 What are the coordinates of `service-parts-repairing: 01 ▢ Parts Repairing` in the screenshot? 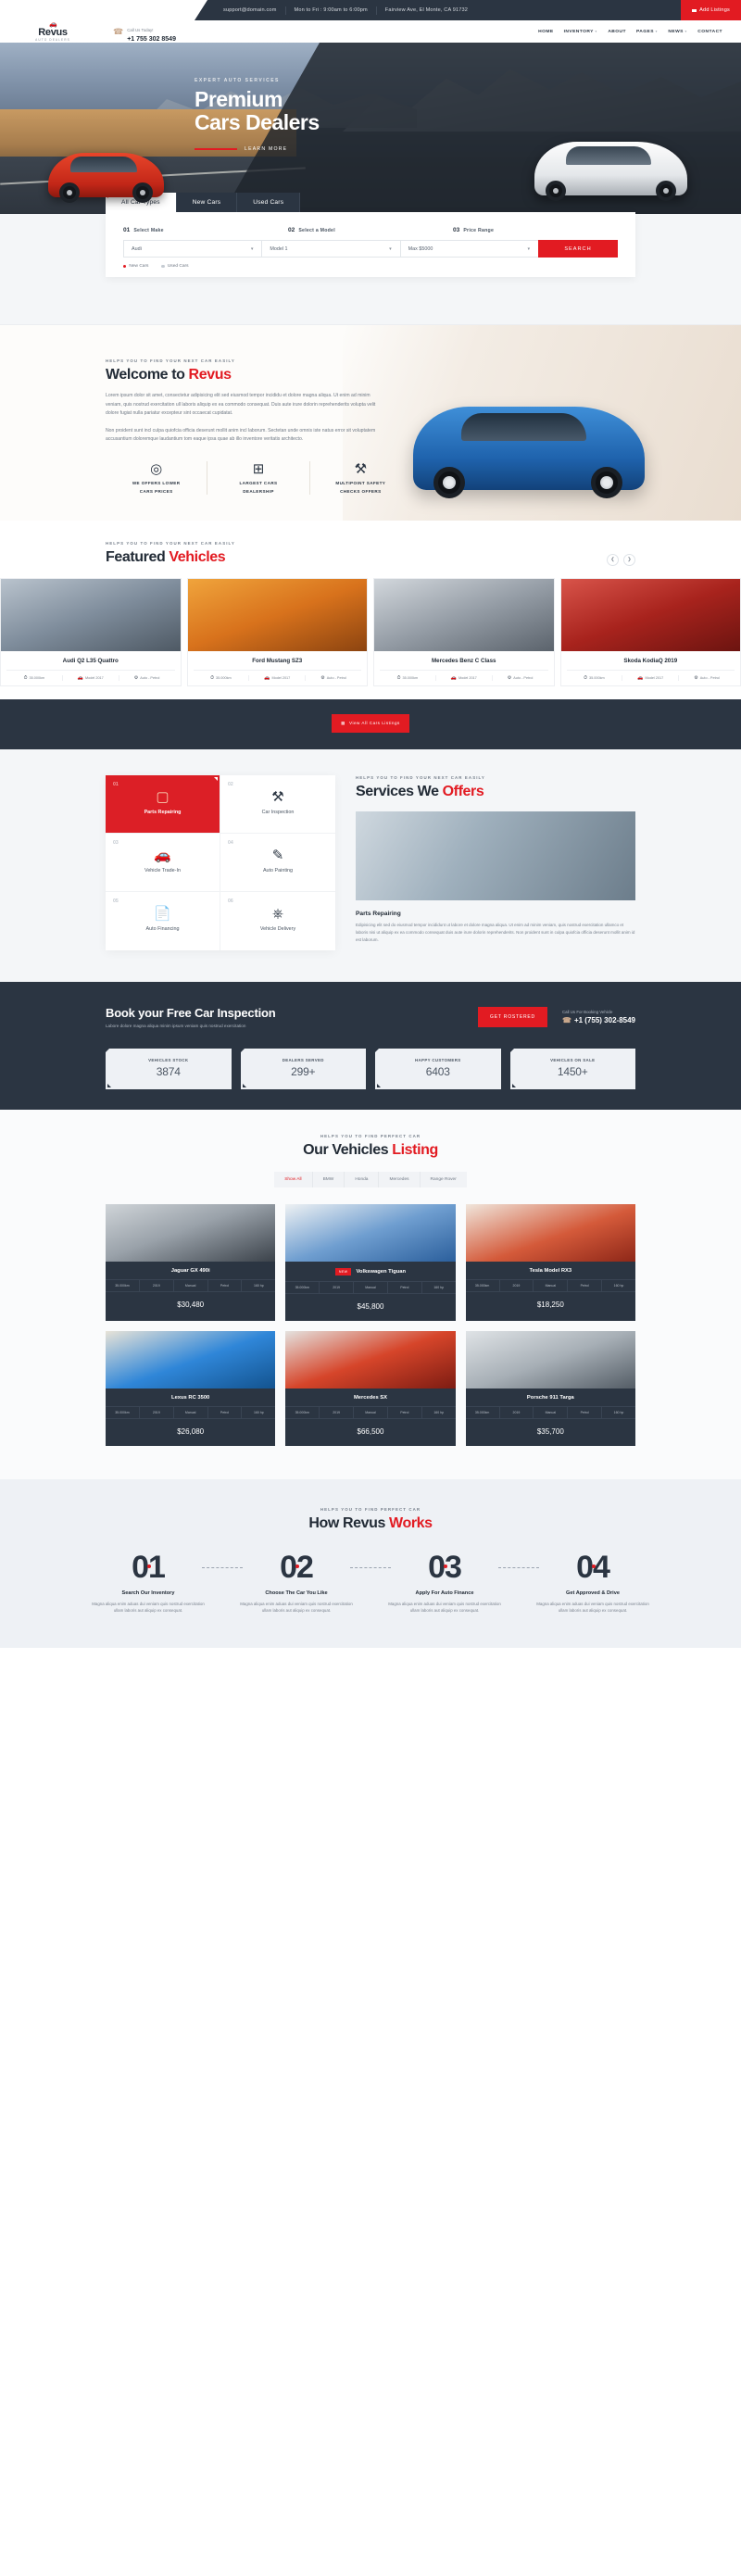 It's located at (163, 804).